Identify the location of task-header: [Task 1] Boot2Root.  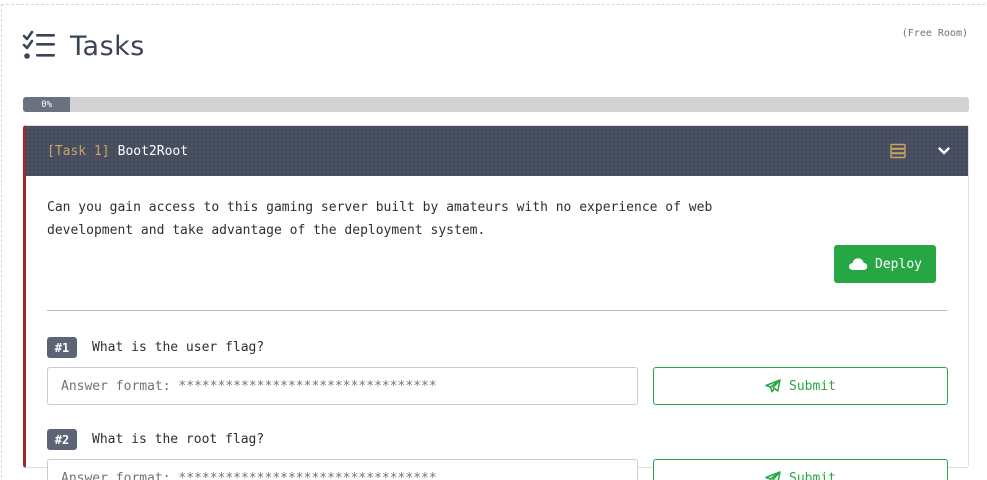
(497, 151).